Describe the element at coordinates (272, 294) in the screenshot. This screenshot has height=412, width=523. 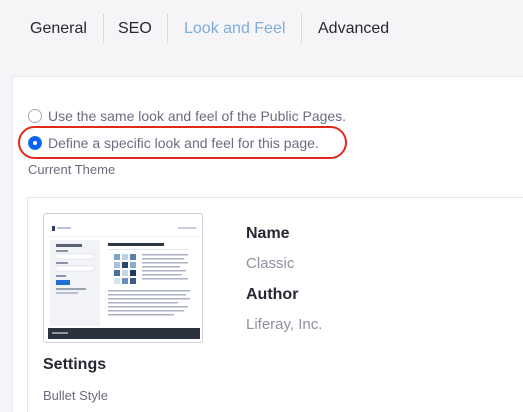
I see `theme-author-label: Author` at that location.